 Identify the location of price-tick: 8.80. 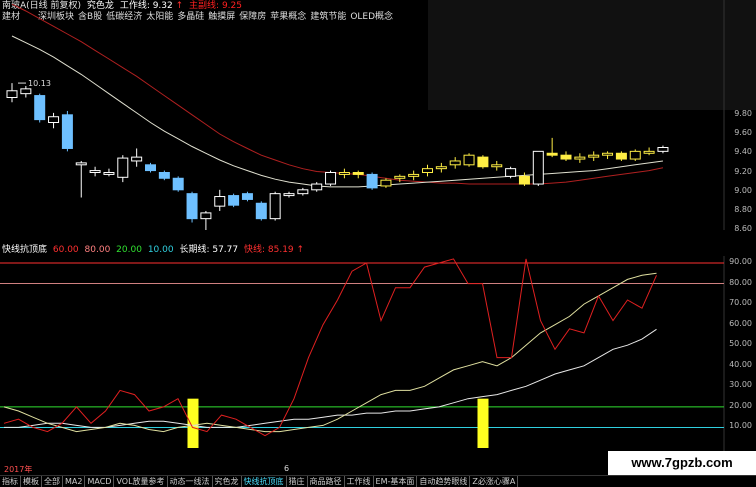
(743, 209).